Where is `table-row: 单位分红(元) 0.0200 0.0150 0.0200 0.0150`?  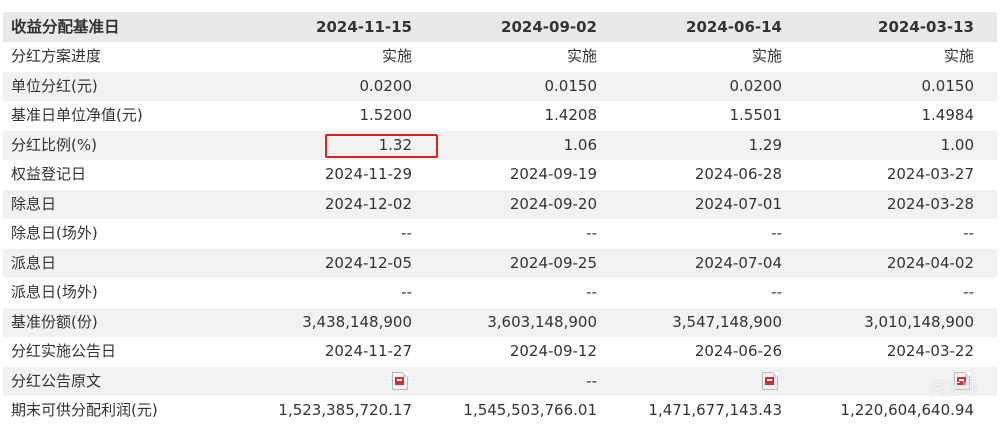 table-row: 单位分红(元) 0.0200 0.0150 0.0200 0.0150 is located at coordinates (500, 86).